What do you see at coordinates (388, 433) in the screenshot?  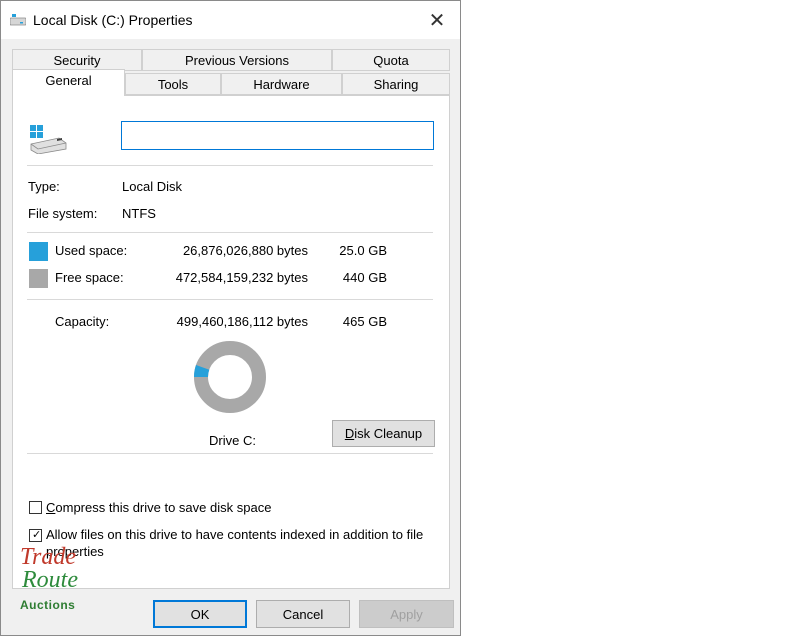 I see `disk-cleanup-label: isk Cleanup` at bounding box center [388, 433].